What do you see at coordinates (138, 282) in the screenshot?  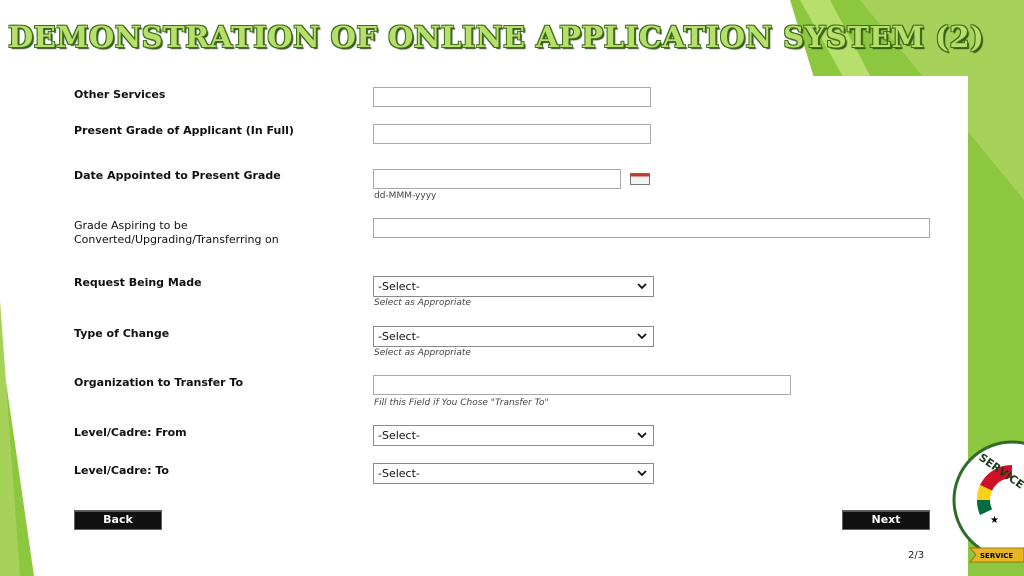 I see `request-label: Request Being Made` at bounding box center [138, 282].